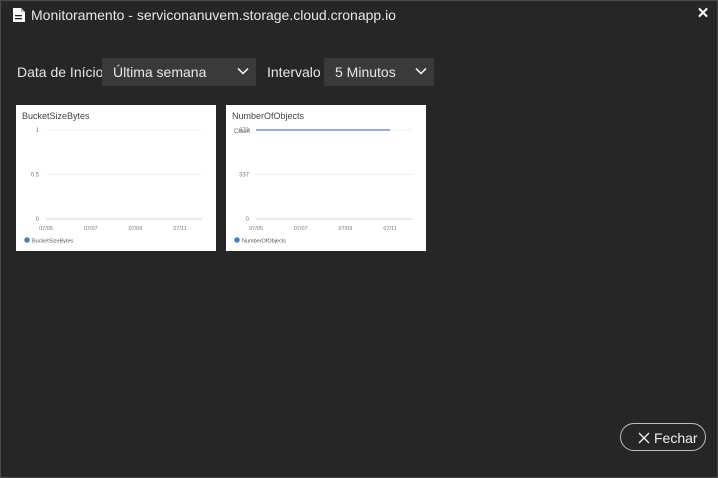 Image resolution: width=718 pixels, height=478 pixels. I want to click on document-icon, so click(19, 15).